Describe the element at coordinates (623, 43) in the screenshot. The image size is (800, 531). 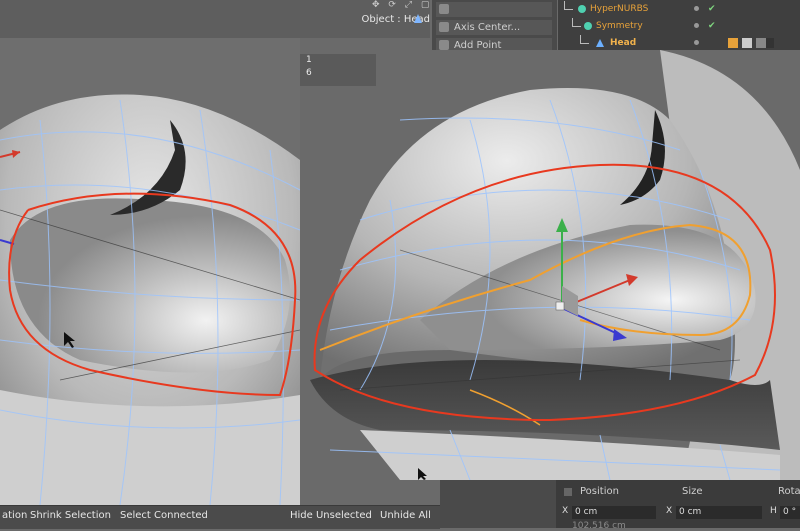
I see `object-name-head: Head` at that location.